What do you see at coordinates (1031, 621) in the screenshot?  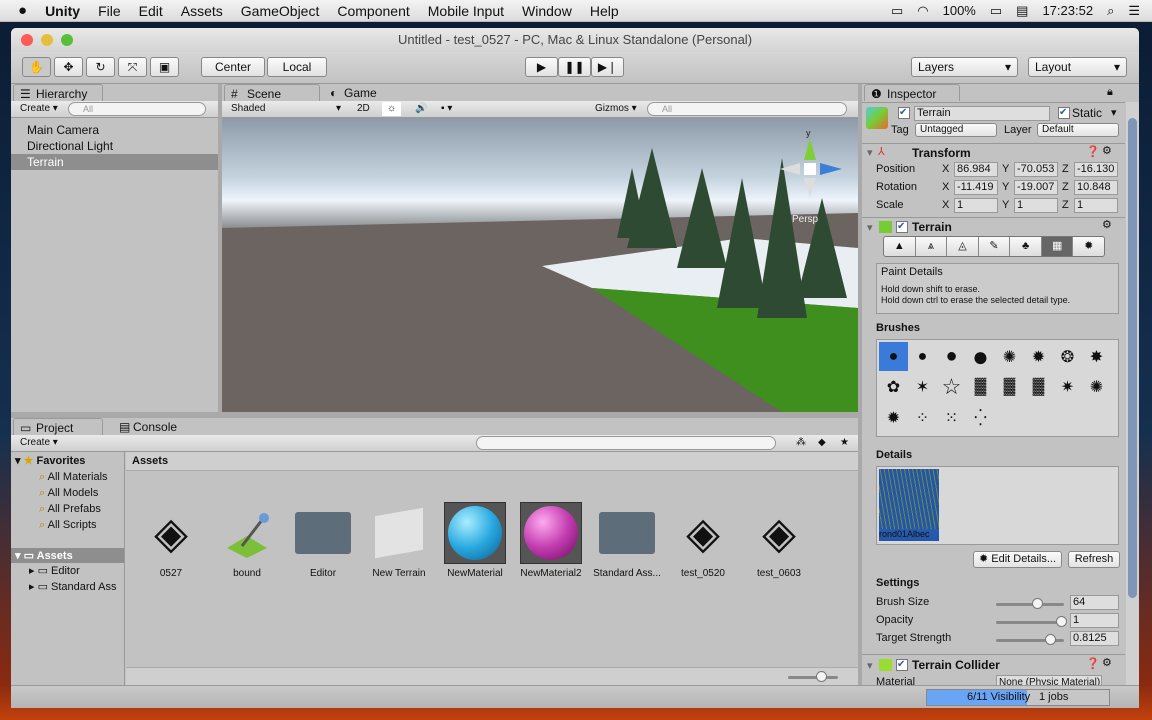 I see `opacity-slider` at bounding box center [1031, 621].